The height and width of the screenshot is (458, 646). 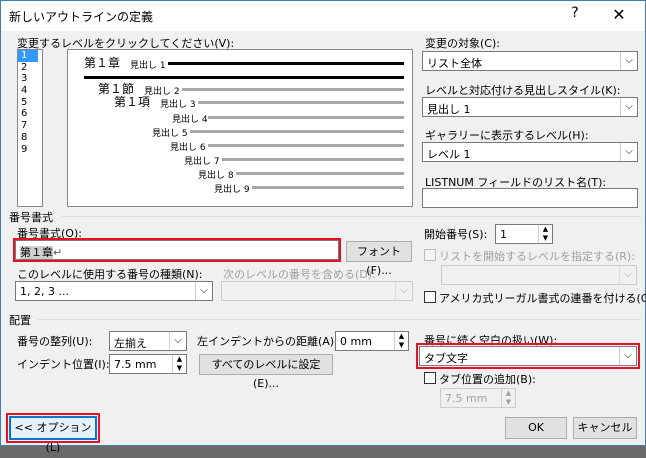 What do you see at coordinates (605, 428) in the screenshot?
I see `cancel-button: キャンセル` at bounding box center [605, 428].